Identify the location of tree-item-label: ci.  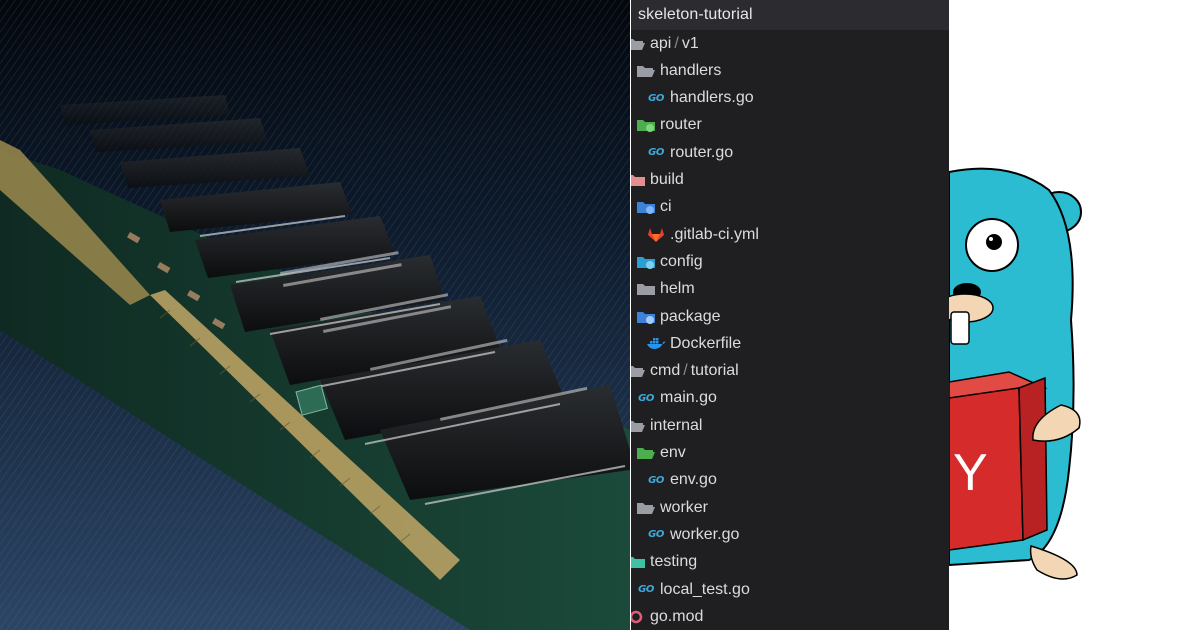
(666, 207).